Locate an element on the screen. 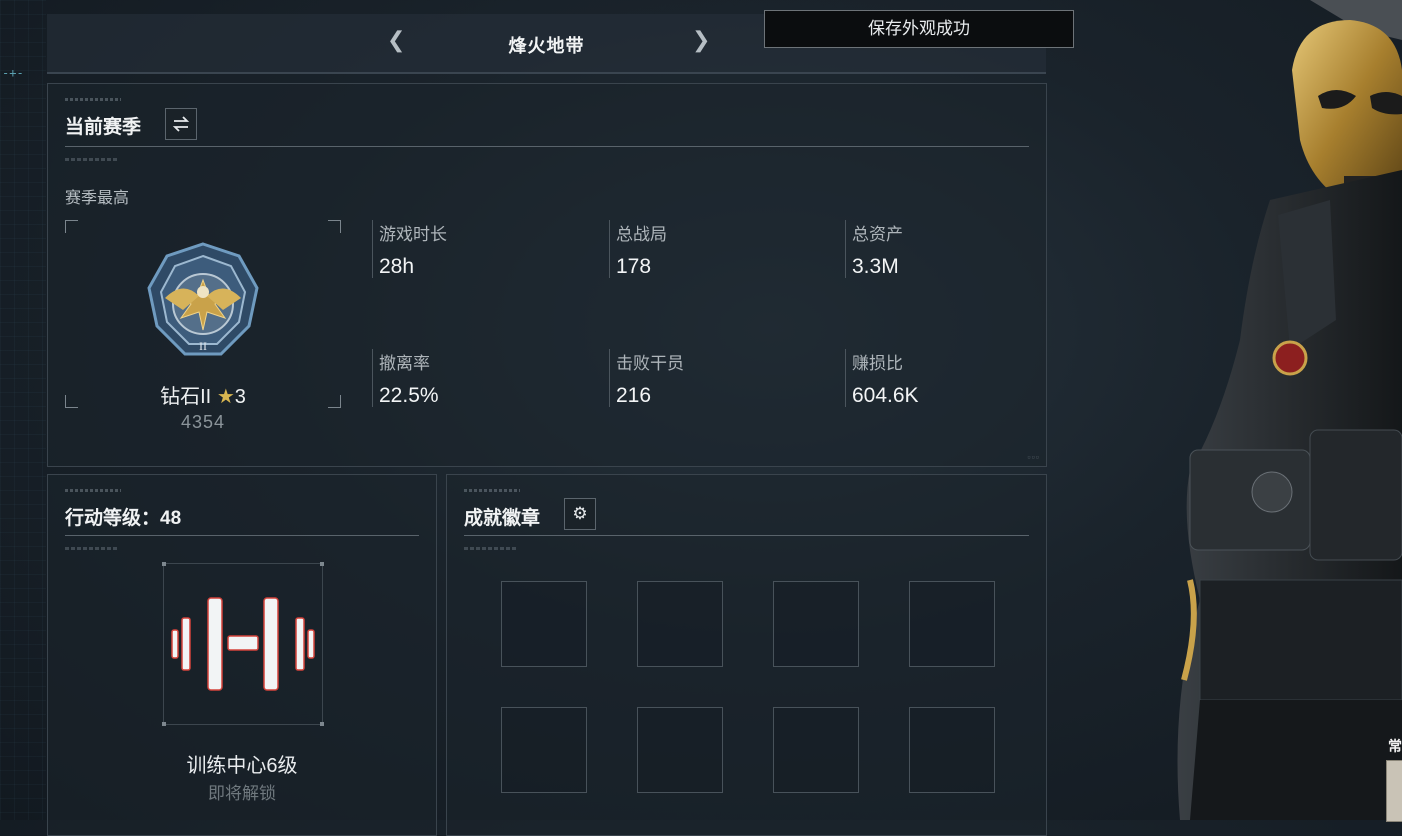 The width and height of the screenshot is (1402, 836). stat-operators-defeated: 击败干员 216 is located at coordinates (646, 378).